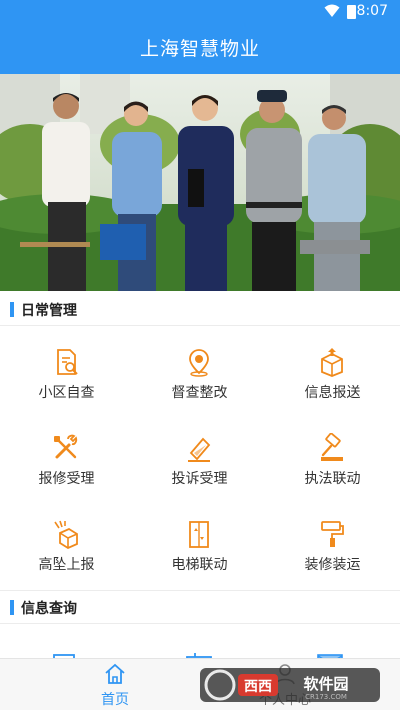  I want to click on building-icon, so click(199, 653).